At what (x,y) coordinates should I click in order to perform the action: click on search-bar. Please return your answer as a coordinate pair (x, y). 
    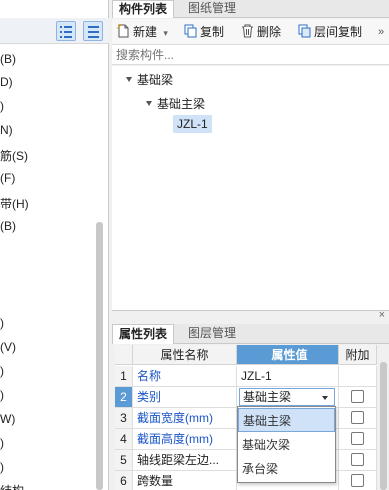
    Looking at the image, I should click on (250, 55).